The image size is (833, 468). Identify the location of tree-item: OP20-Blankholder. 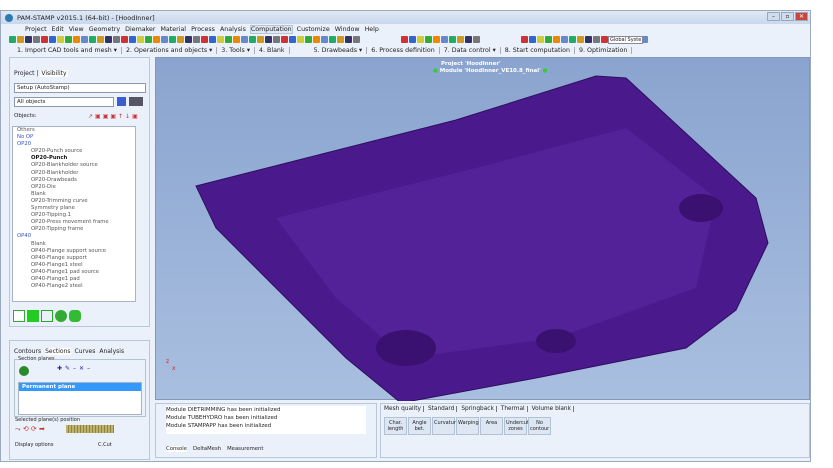
(74, 173).